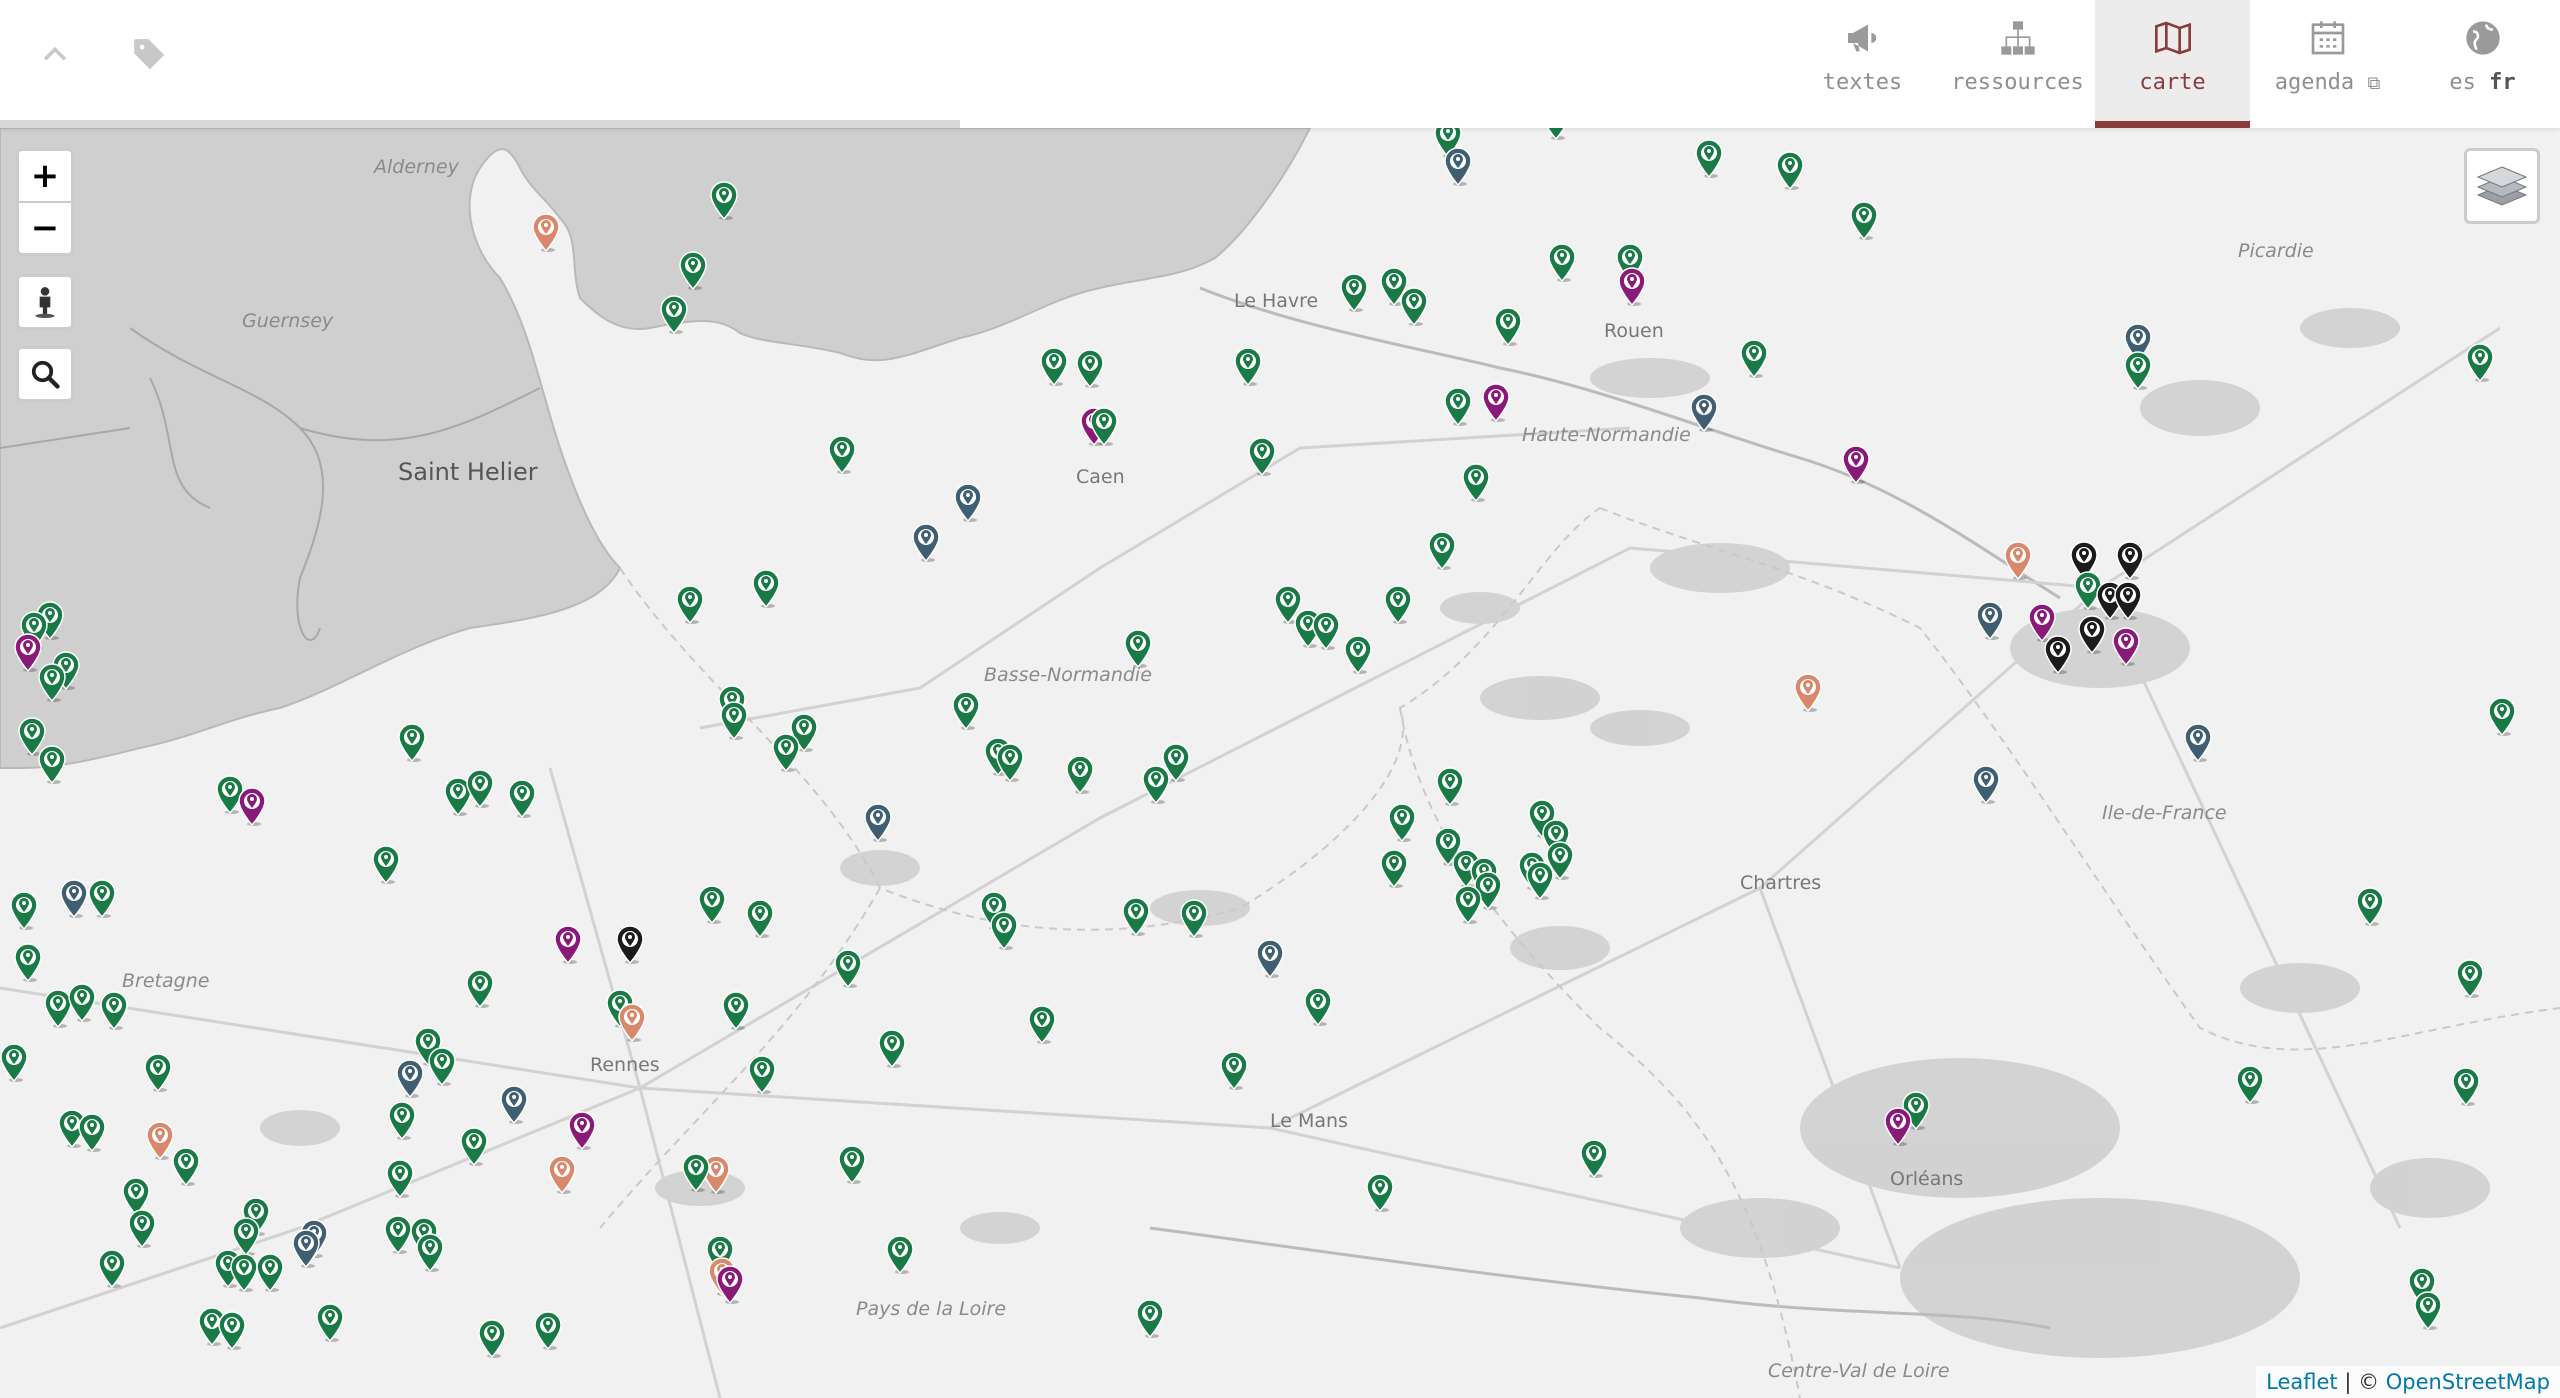 The width and height of the screenshot is (2560, 1398). Describe the element at coordinates (2017, 64) in the screenshot. I see `nav-ressources: ressources` at that location.